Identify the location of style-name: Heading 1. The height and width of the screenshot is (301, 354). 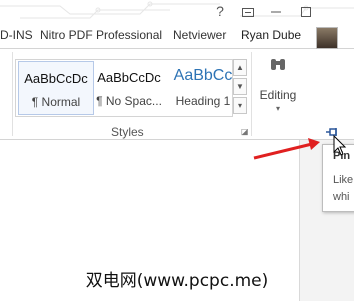
(203, 101).